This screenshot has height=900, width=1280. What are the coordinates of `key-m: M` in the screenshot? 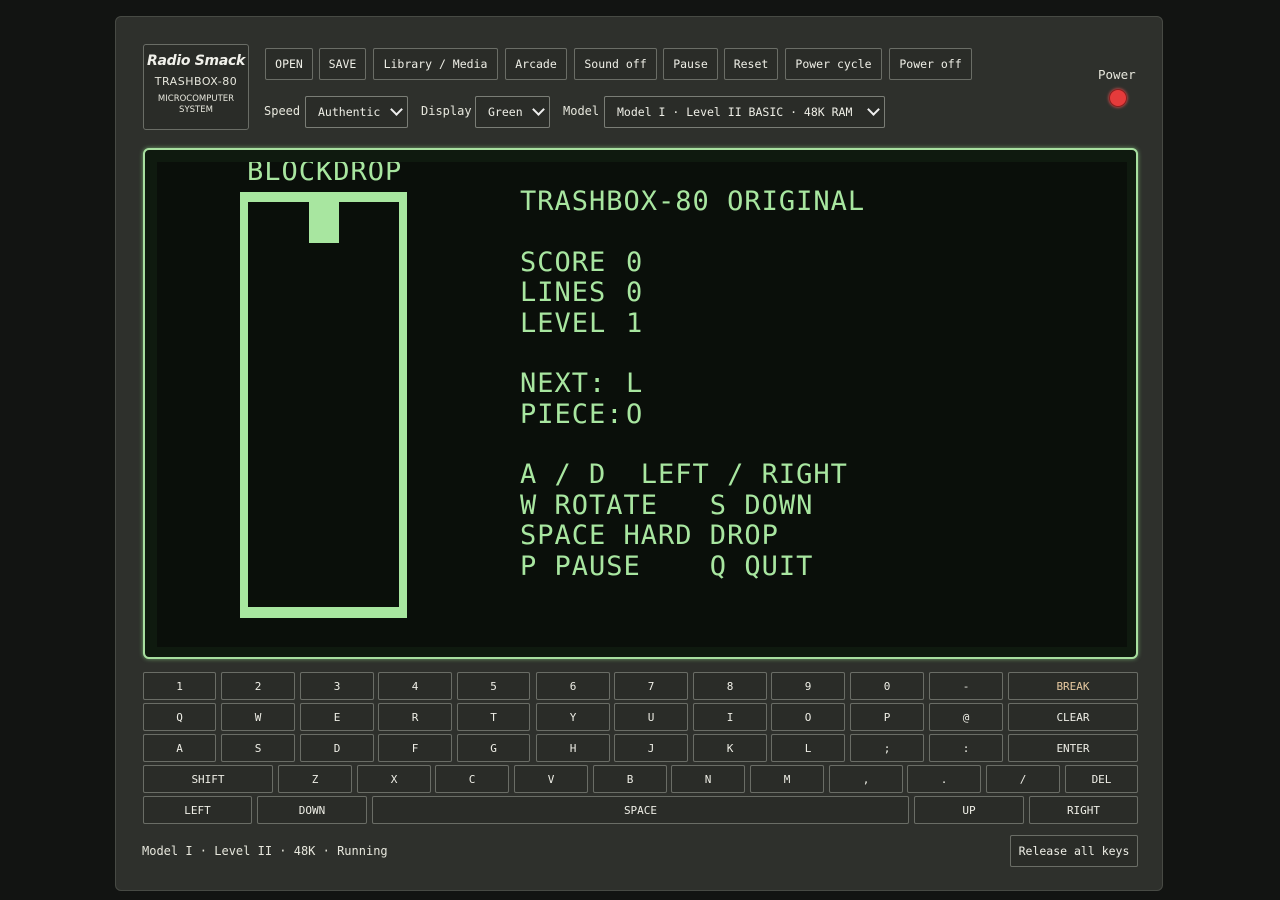 It's located at (787, 779).